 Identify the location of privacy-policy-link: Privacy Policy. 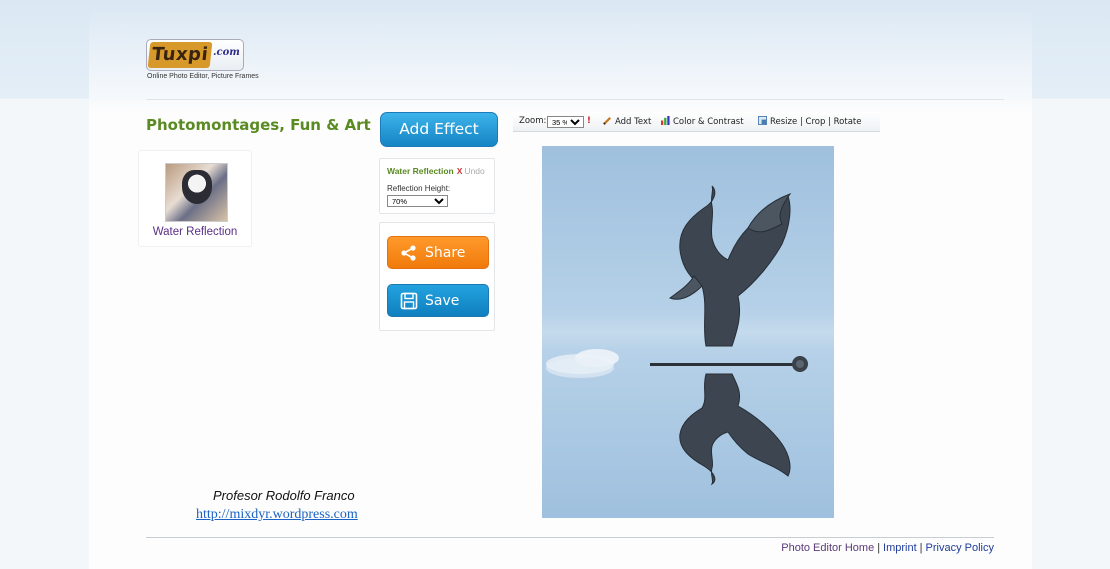
(960, 548).